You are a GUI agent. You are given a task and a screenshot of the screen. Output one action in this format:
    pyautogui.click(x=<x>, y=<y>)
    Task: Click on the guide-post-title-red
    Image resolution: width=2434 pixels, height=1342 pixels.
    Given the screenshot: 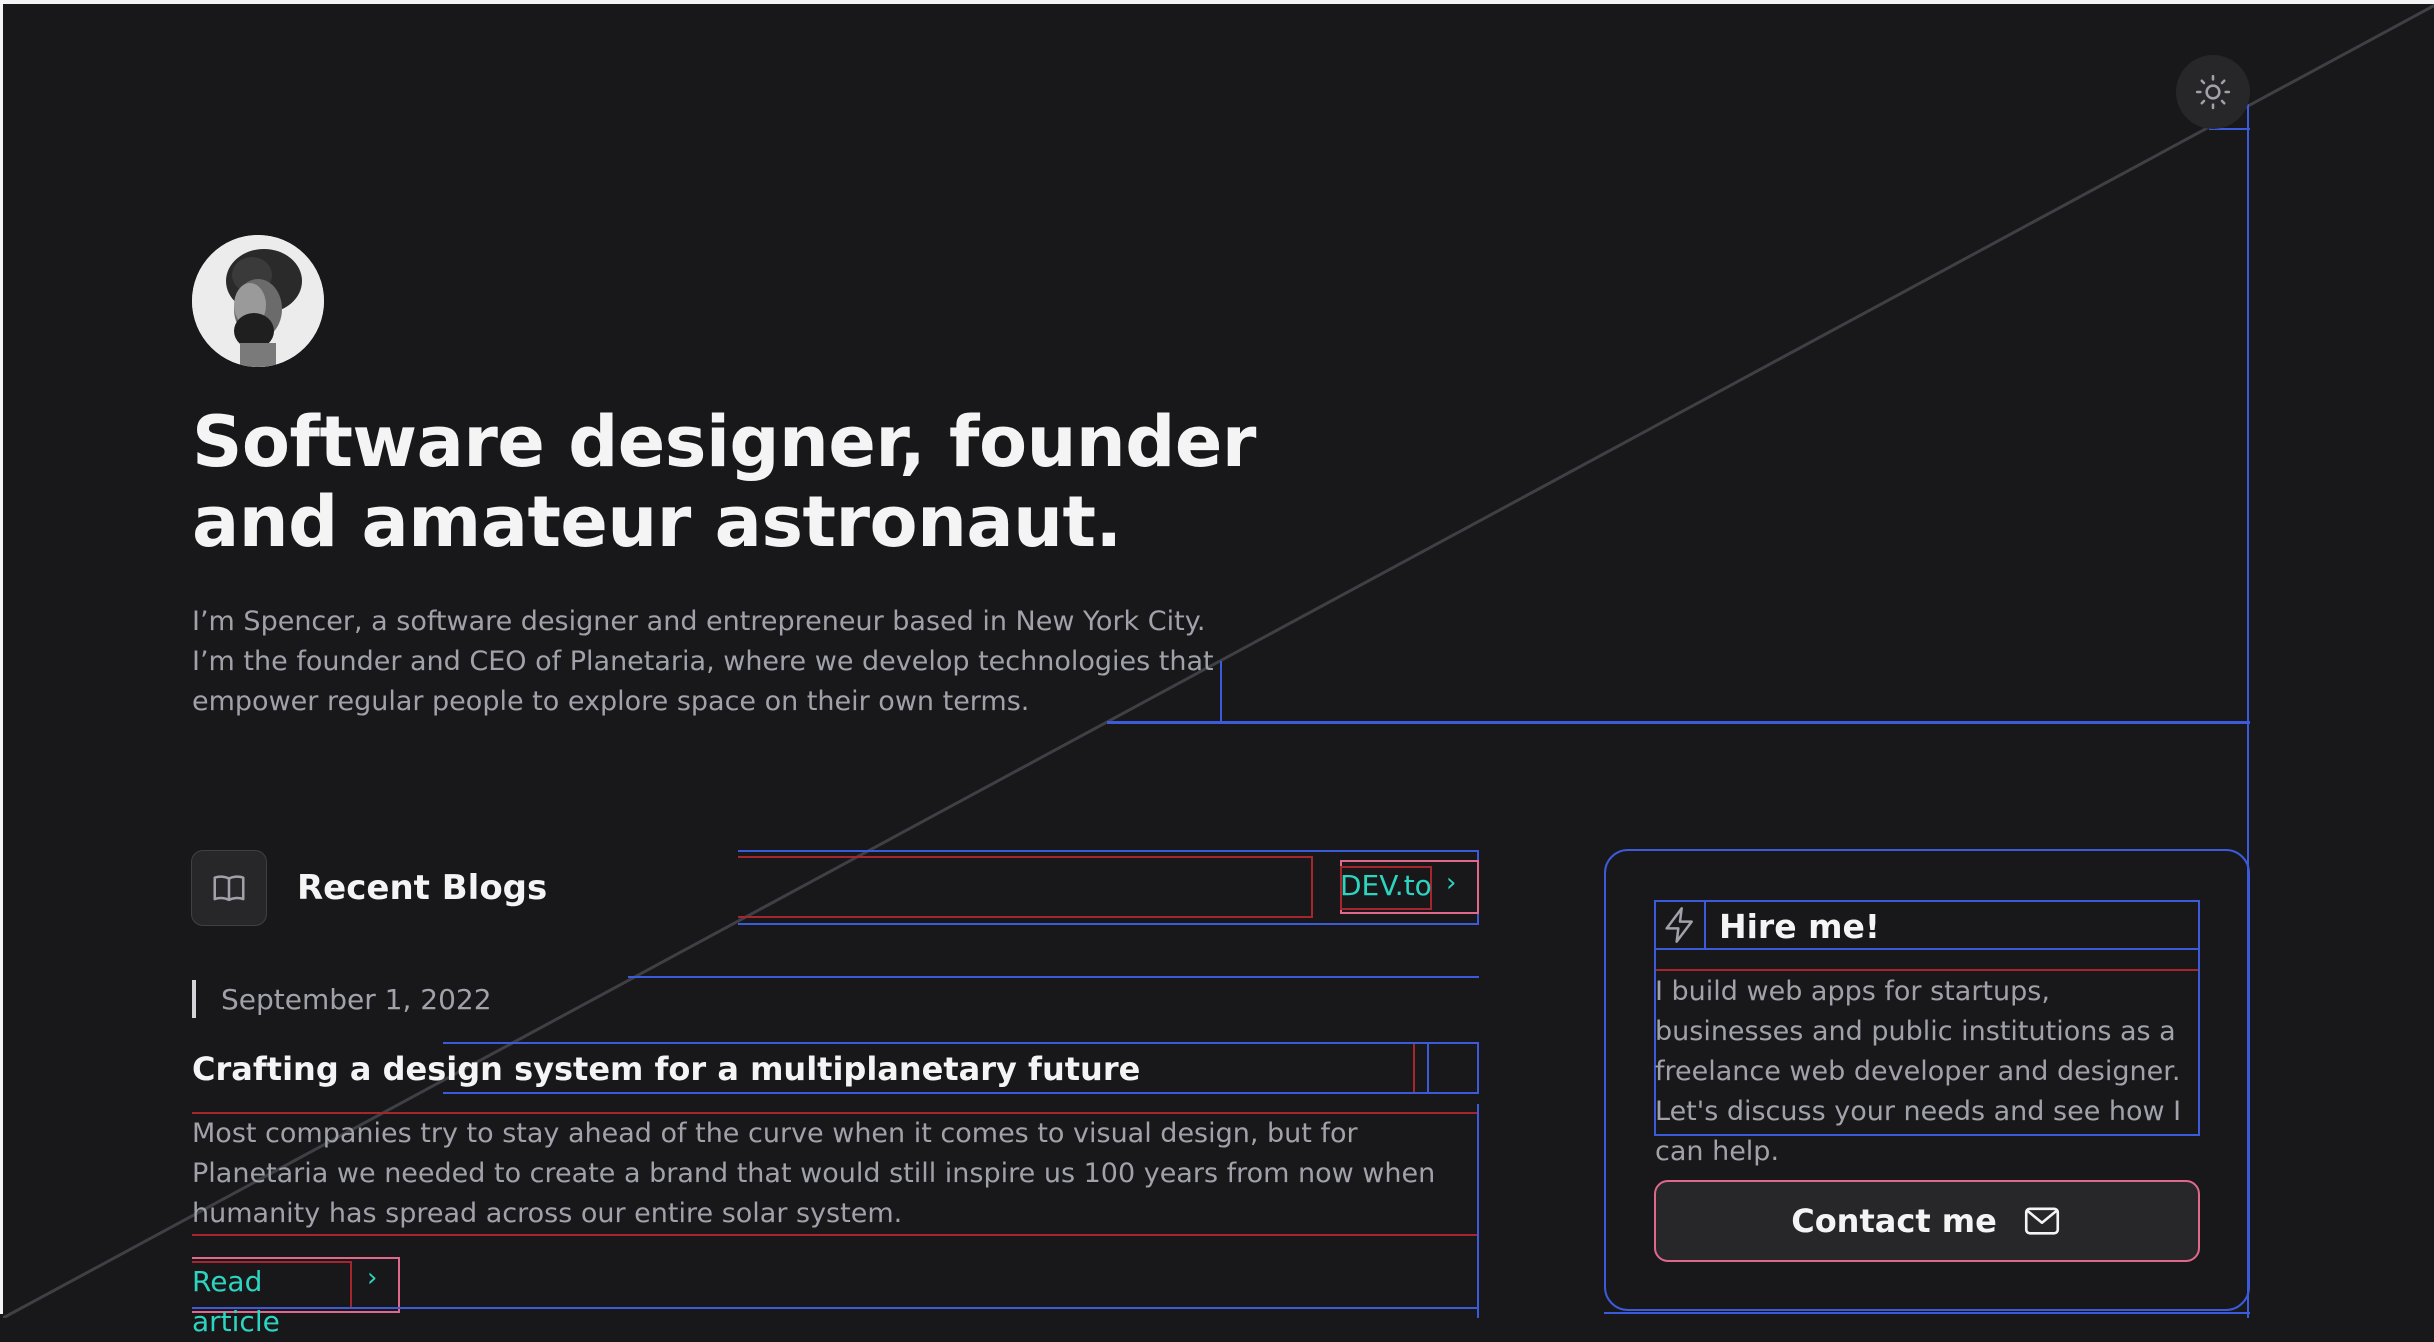 What is the action you would take?
    pyautogui.click(x=1414, y=1068)
    